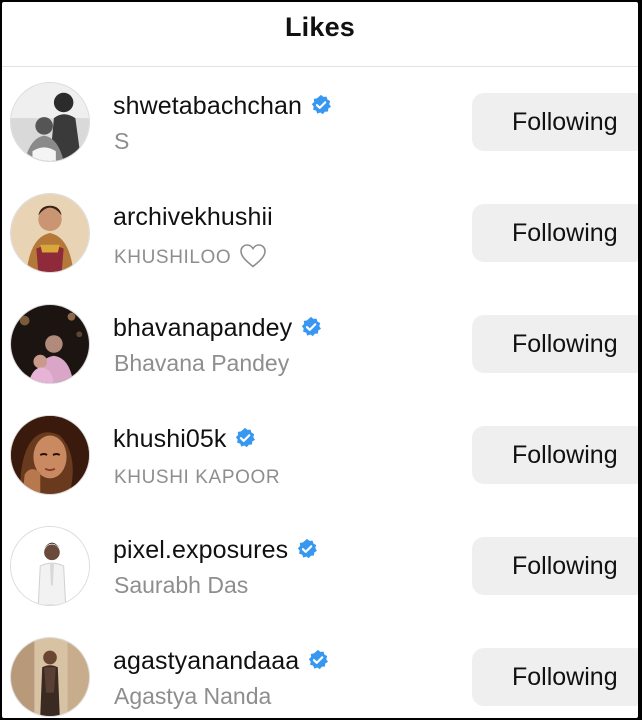 The width and height of the screenshot is (642, 720). I want to click on full-name: KHUSHI KAPOOR, so click(197, 477).